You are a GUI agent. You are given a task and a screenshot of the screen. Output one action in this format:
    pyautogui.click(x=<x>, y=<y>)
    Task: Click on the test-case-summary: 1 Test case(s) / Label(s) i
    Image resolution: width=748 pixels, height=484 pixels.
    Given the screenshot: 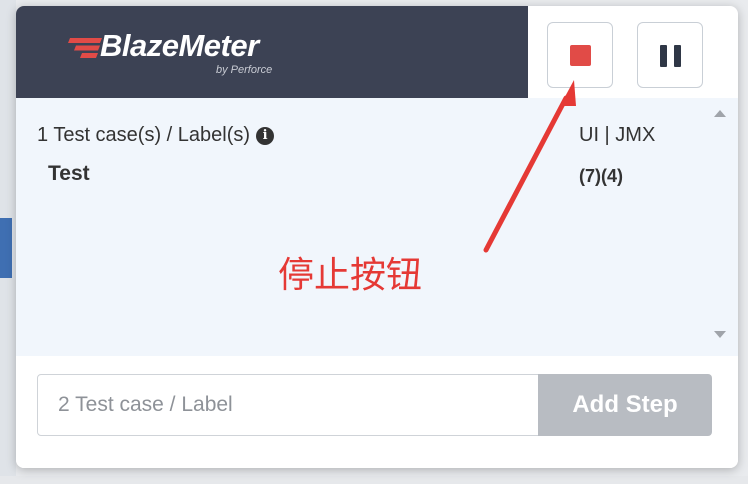 What is the action you would take?
    pyautogui.click(x=156, y=135)
    